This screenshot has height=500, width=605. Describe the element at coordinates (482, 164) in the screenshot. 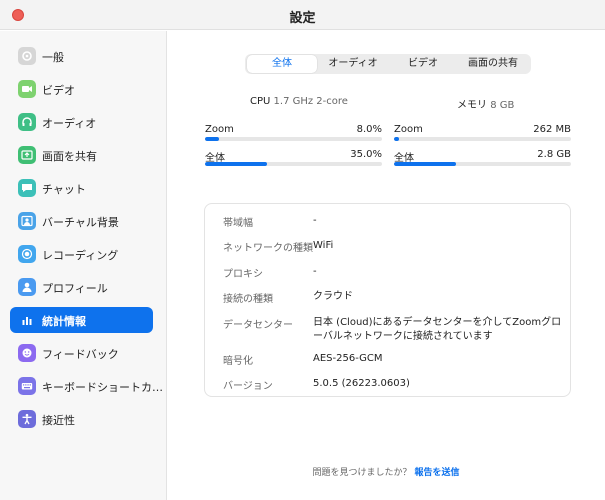

I see `memory-total-bar` at that location.